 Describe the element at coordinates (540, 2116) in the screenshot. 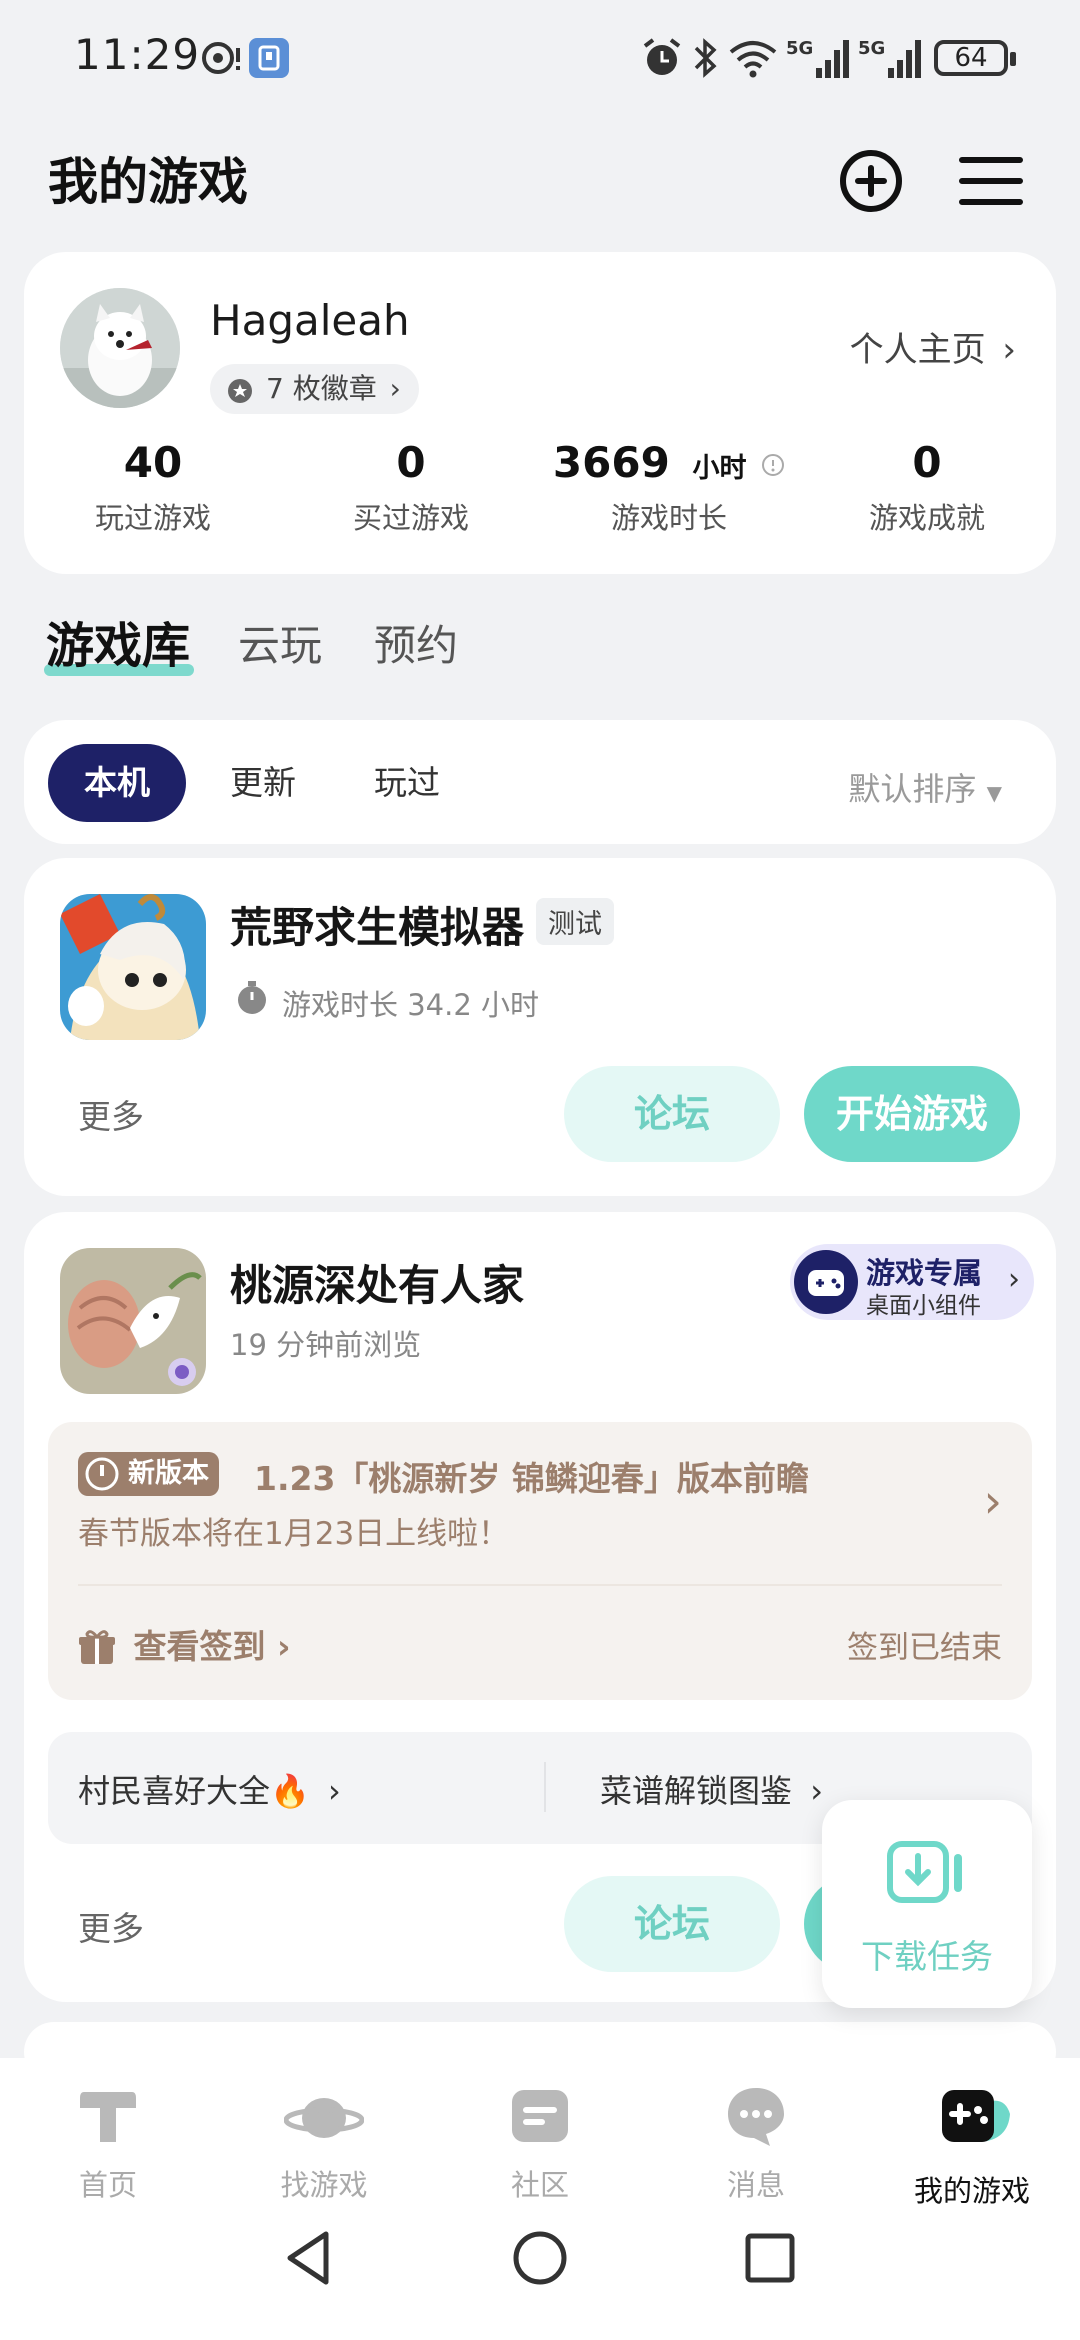

I see `community-icon` at that location.